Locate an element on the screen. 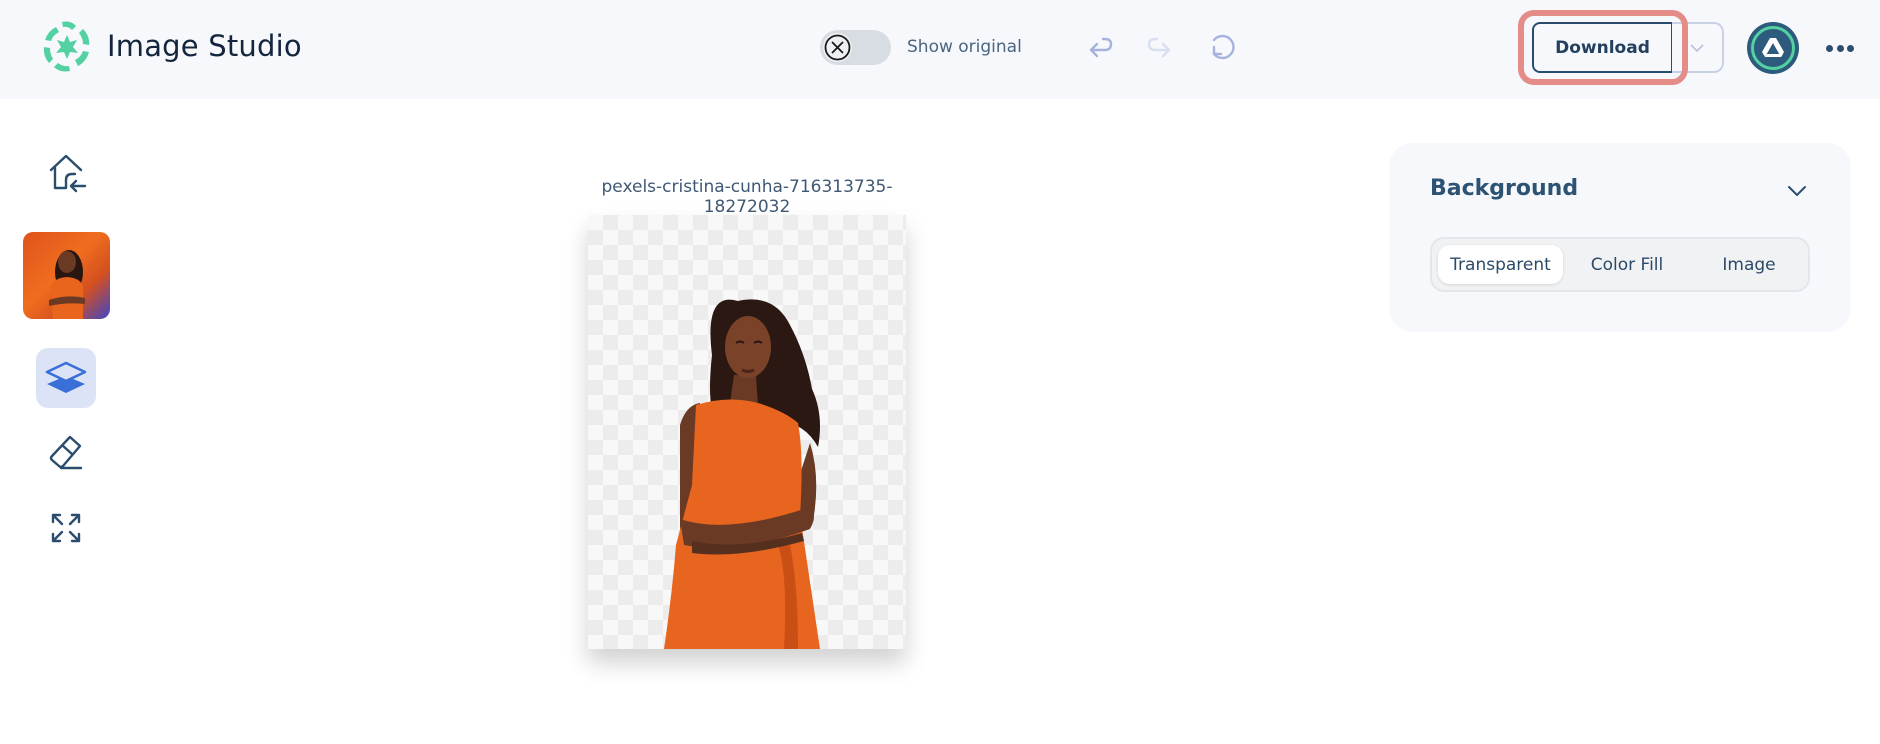 This screenshot has height=744, width=1880. option-transparent: Transparent is located at coordinates (1500, 264).